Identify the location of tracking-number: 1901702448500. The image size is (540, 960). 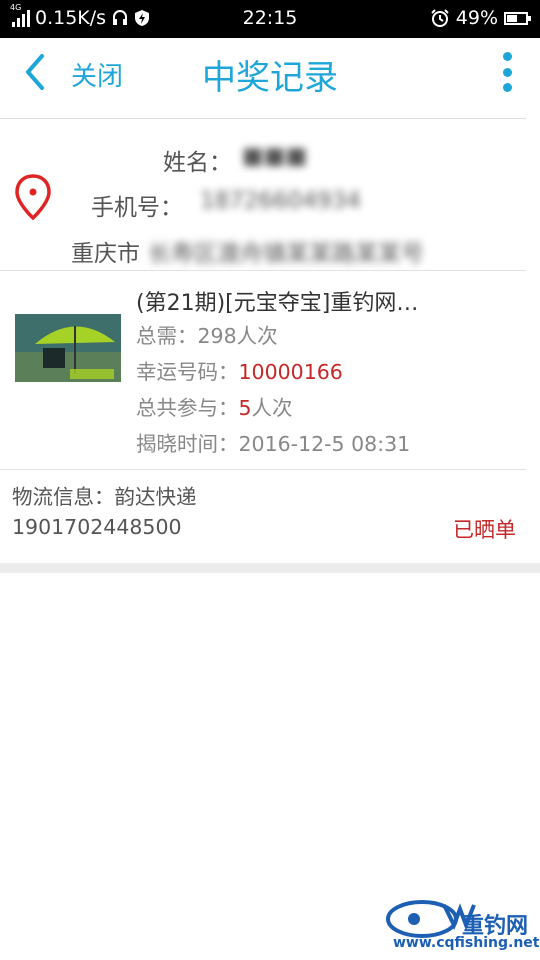
(97, 527).